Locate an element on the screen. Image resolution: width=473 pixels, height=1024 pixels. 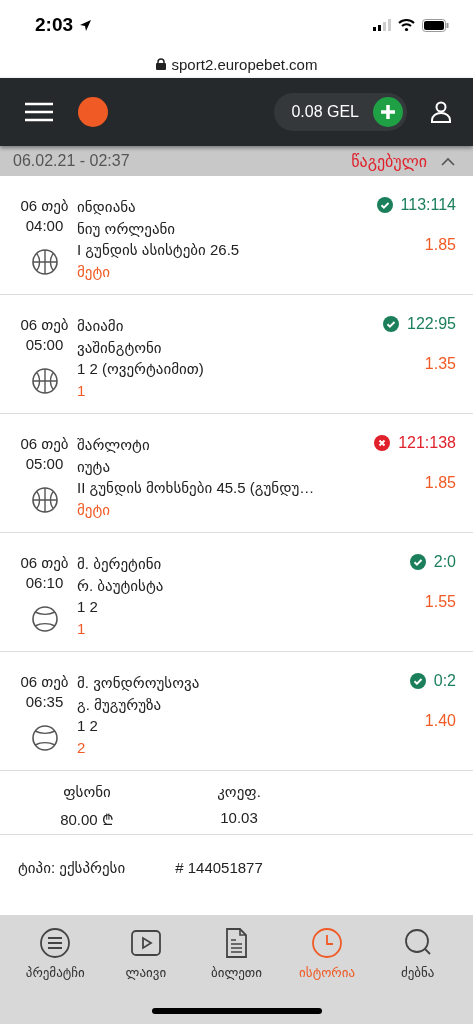
nav-tab: ლაივი is located at coordinates (146, 953).